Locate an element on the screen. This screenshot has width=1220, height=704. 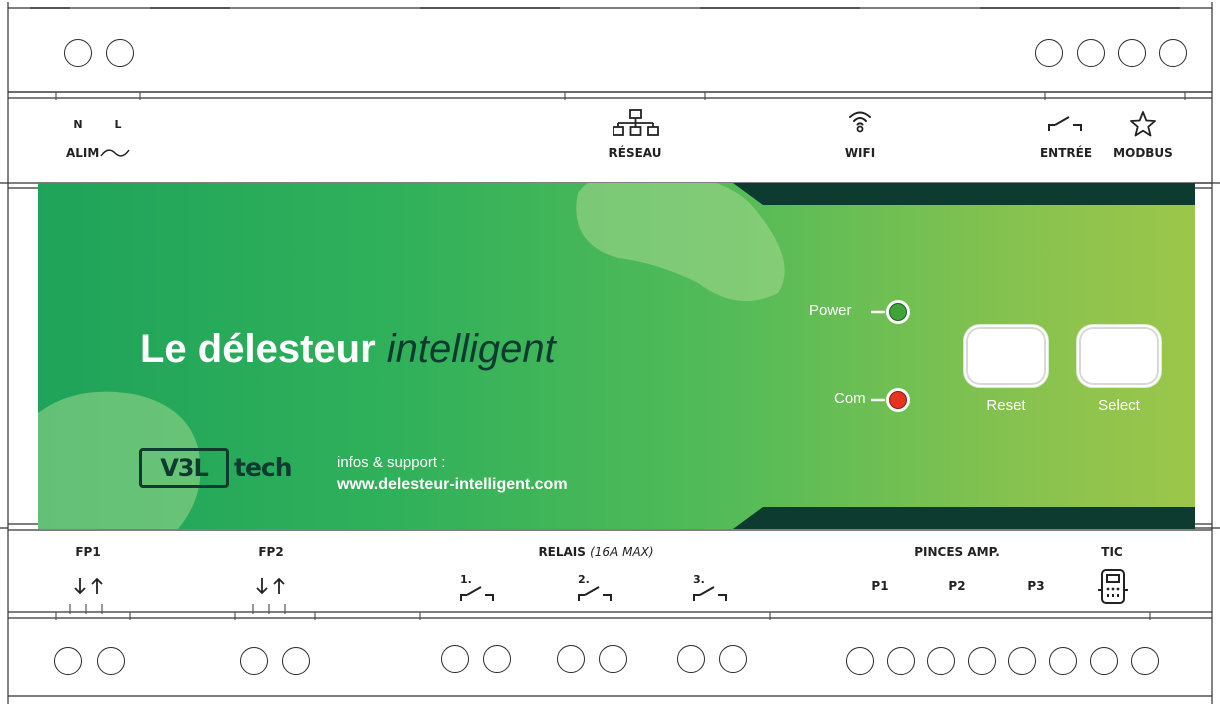
terminal-l is located at coordinates (120, 53).